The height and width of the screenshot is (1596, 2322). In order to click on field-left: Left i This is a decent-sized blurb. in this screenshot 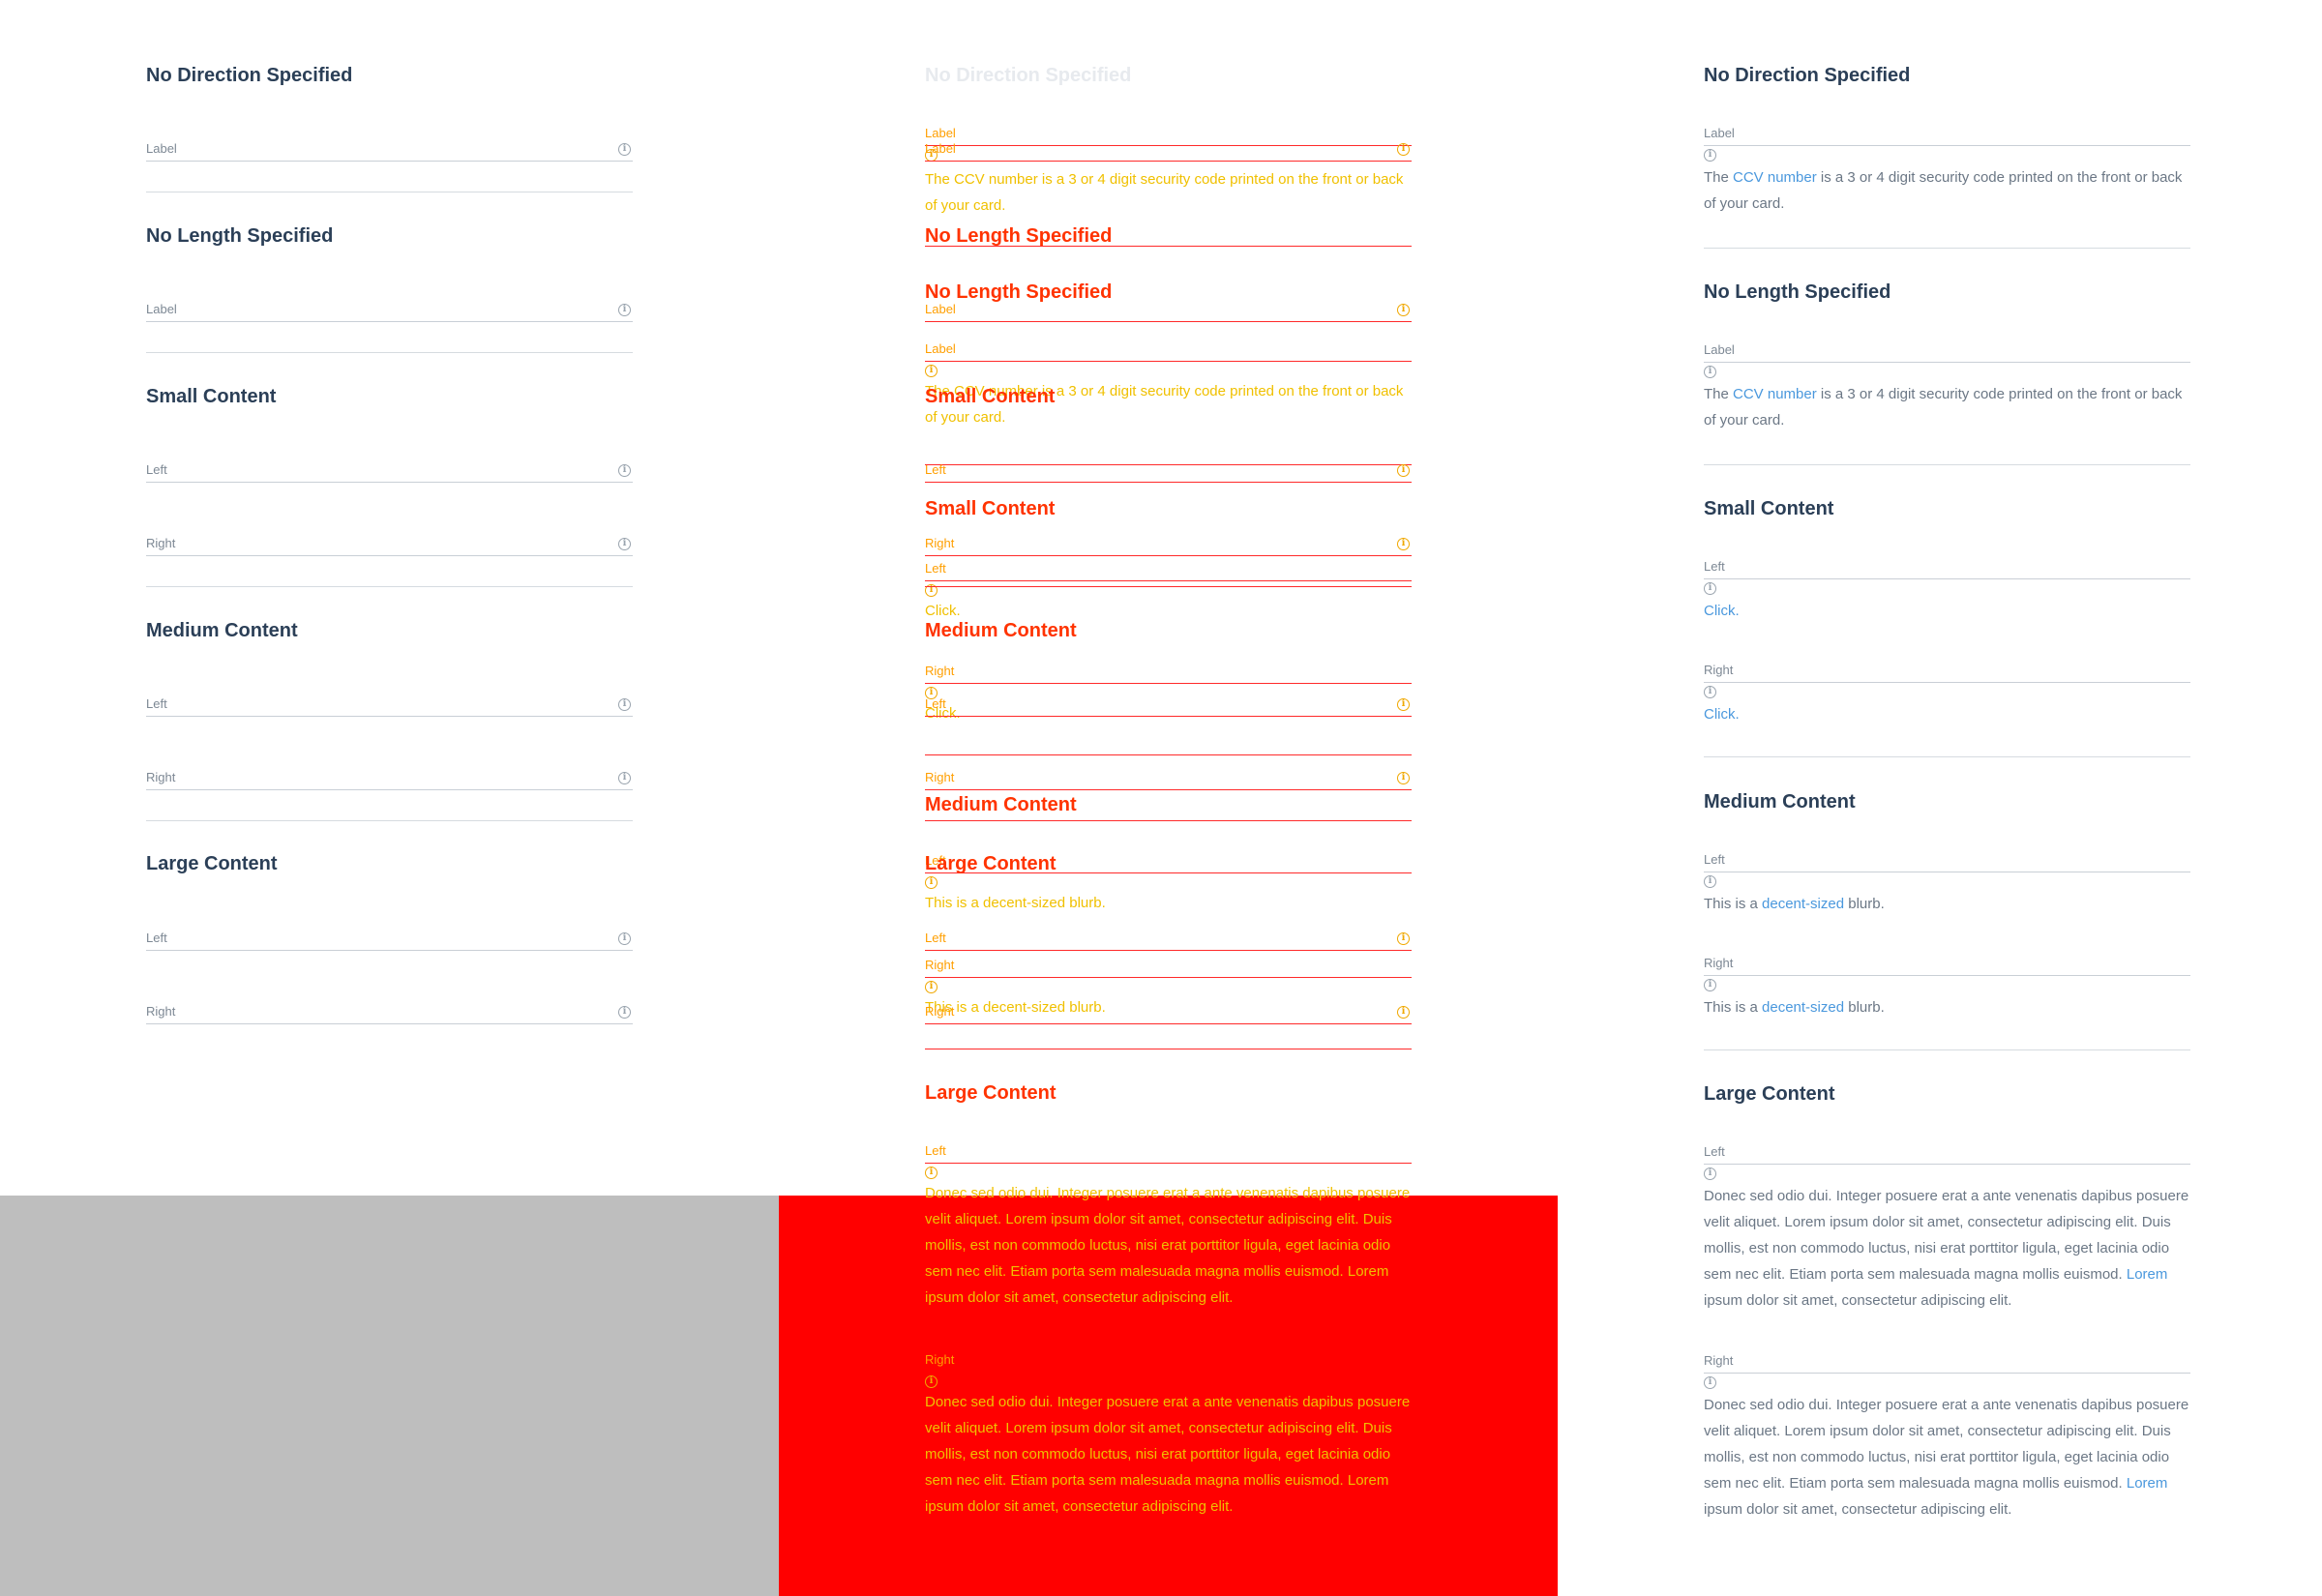, I will do `click(1947, 882)`.